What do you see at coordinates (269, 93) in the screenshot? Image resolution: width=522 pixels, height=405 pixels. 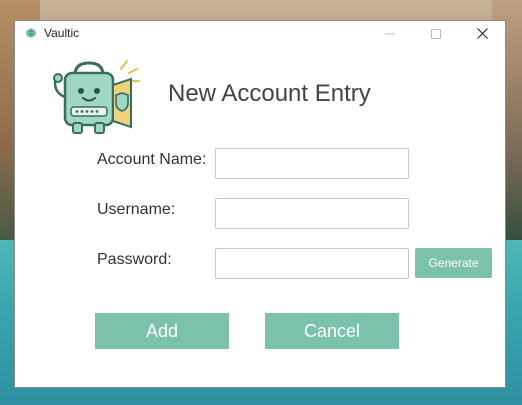 I see `page-title: New Account Entry` at bounding box center [269, 93].